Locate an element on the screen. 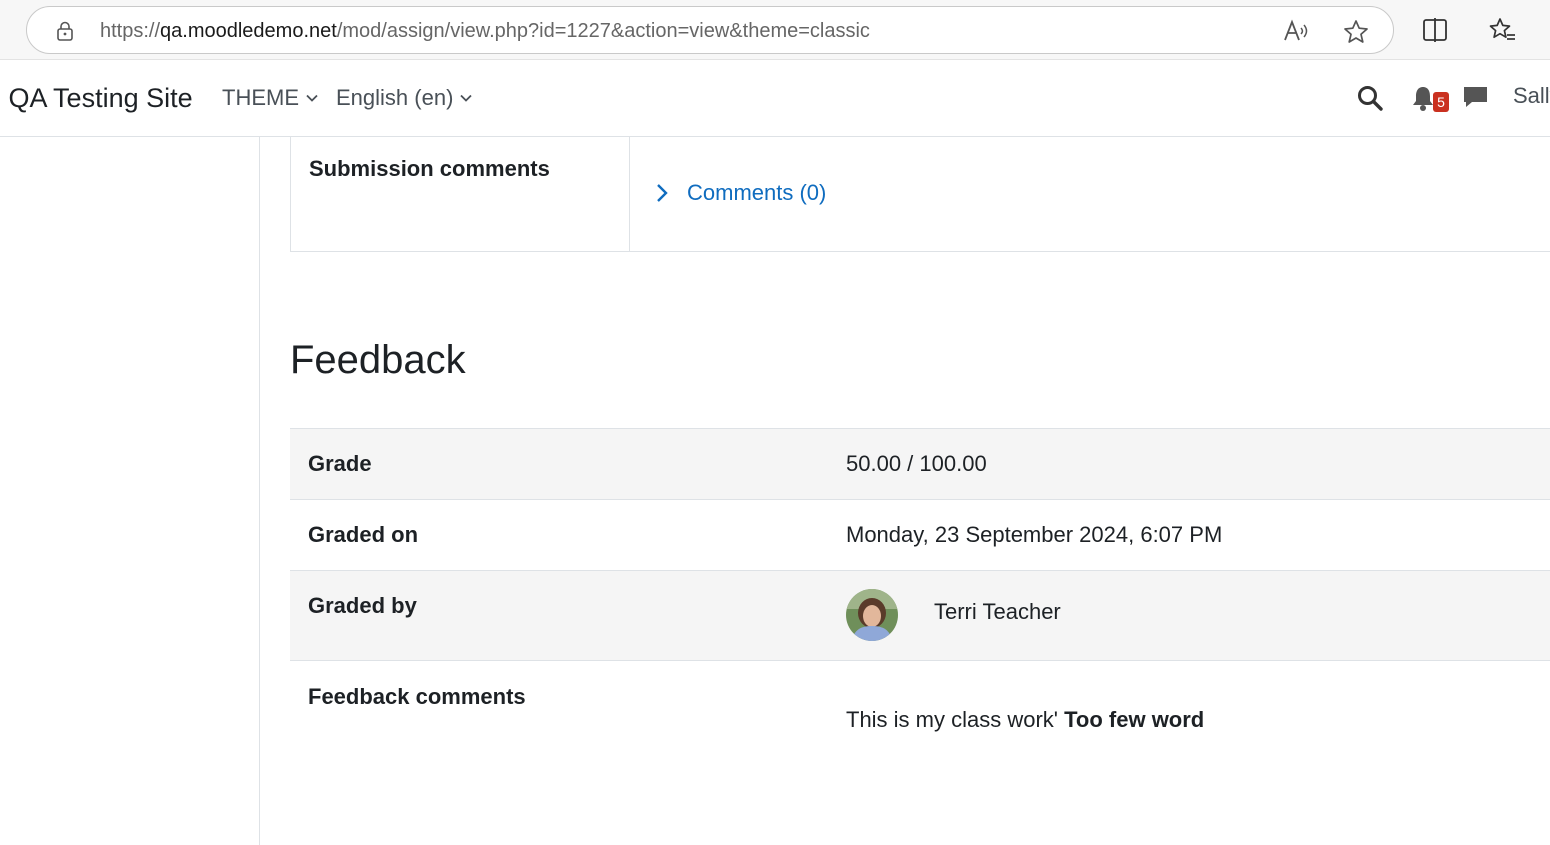 This screenshot has height=845, width=1550. grade-label: Grade is located at coordinates (340, 463).